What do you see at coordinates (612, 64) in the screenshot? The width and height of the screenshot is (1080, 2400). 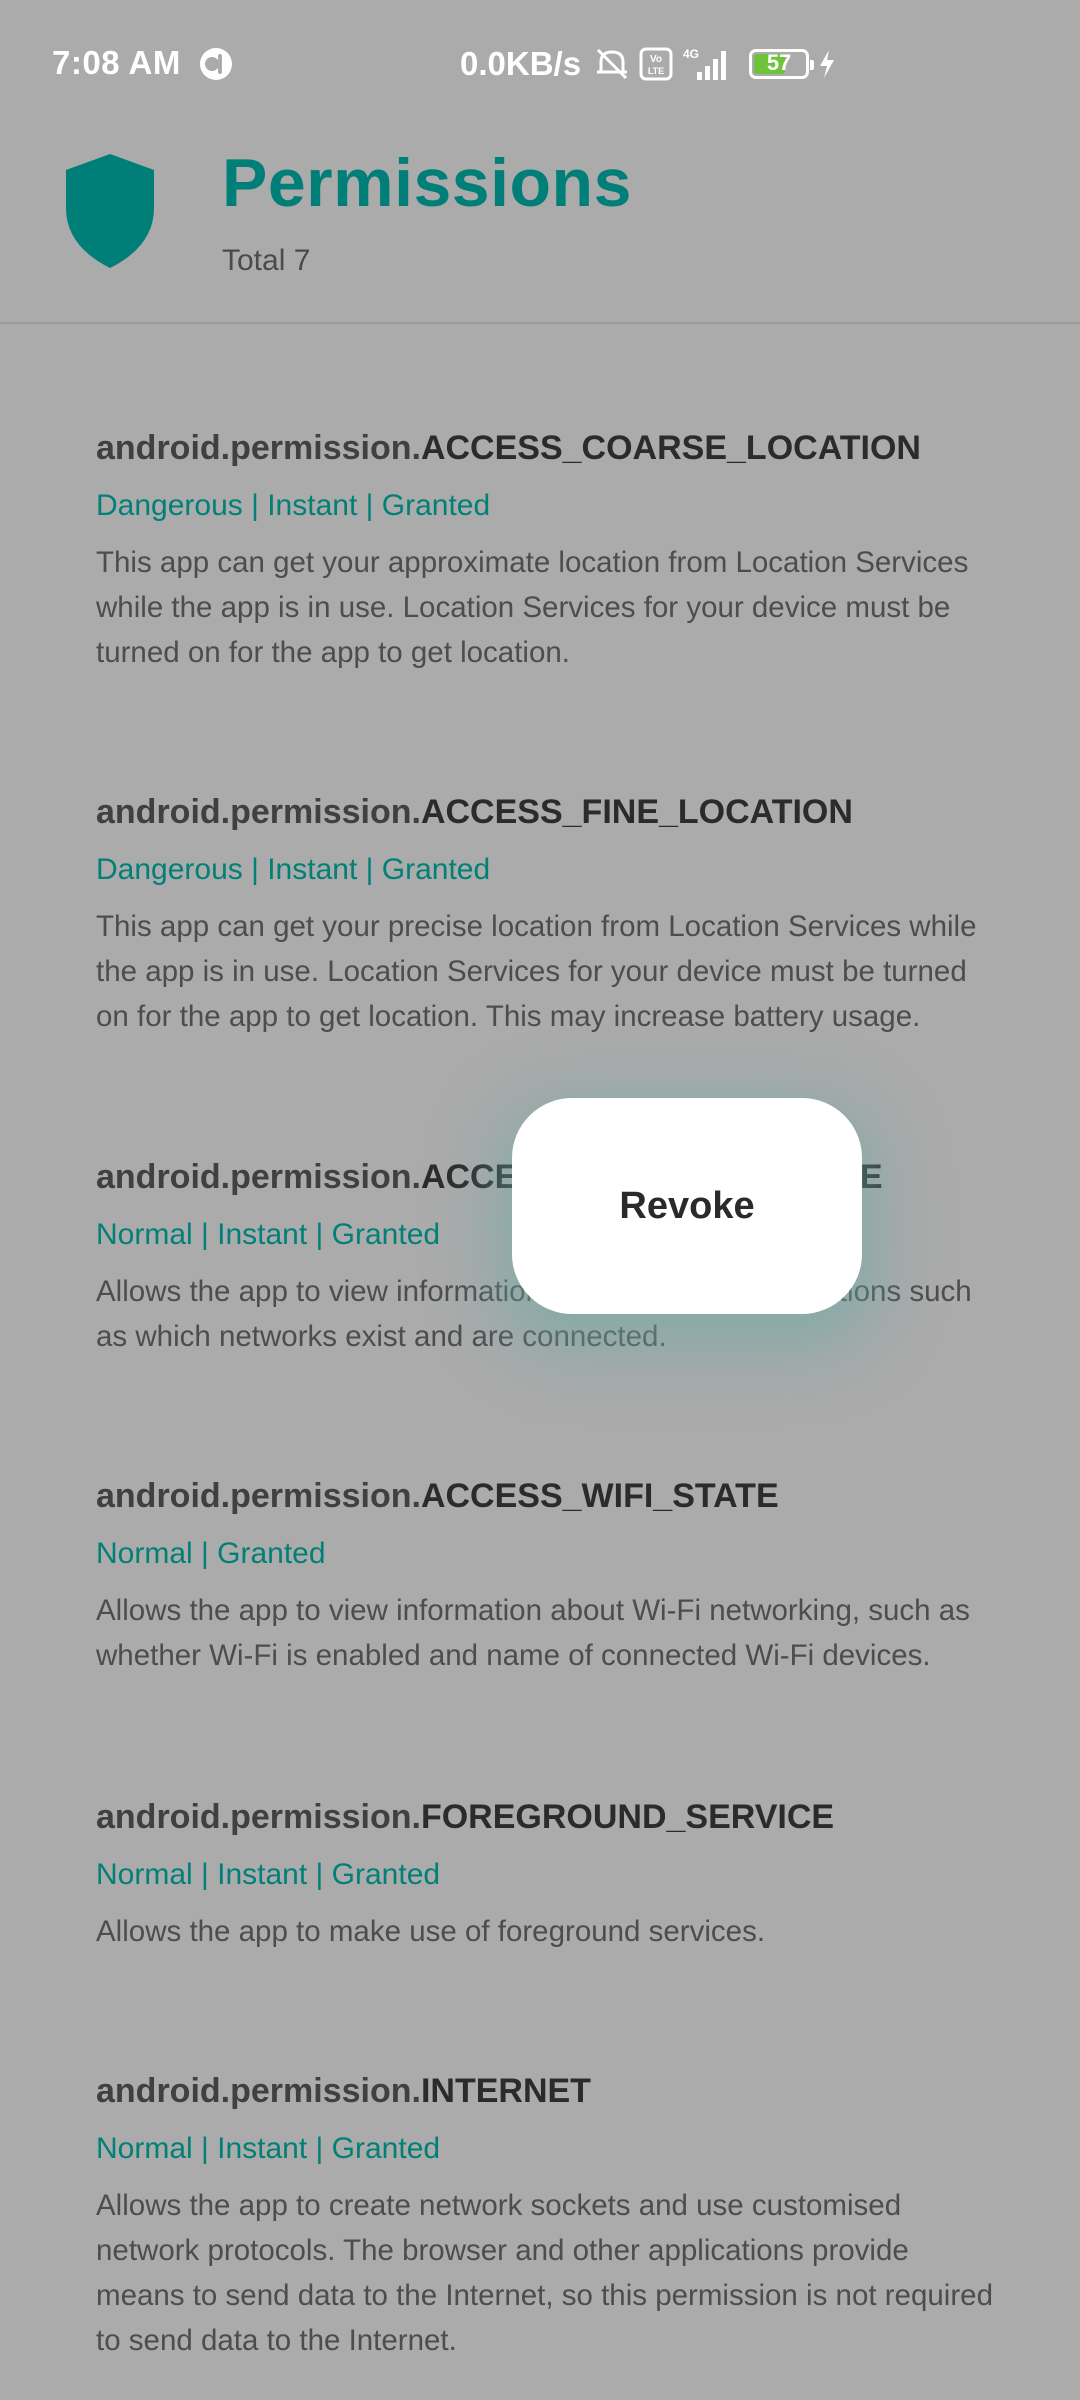 I see `mute-icon` at bounding box center [612, 64].